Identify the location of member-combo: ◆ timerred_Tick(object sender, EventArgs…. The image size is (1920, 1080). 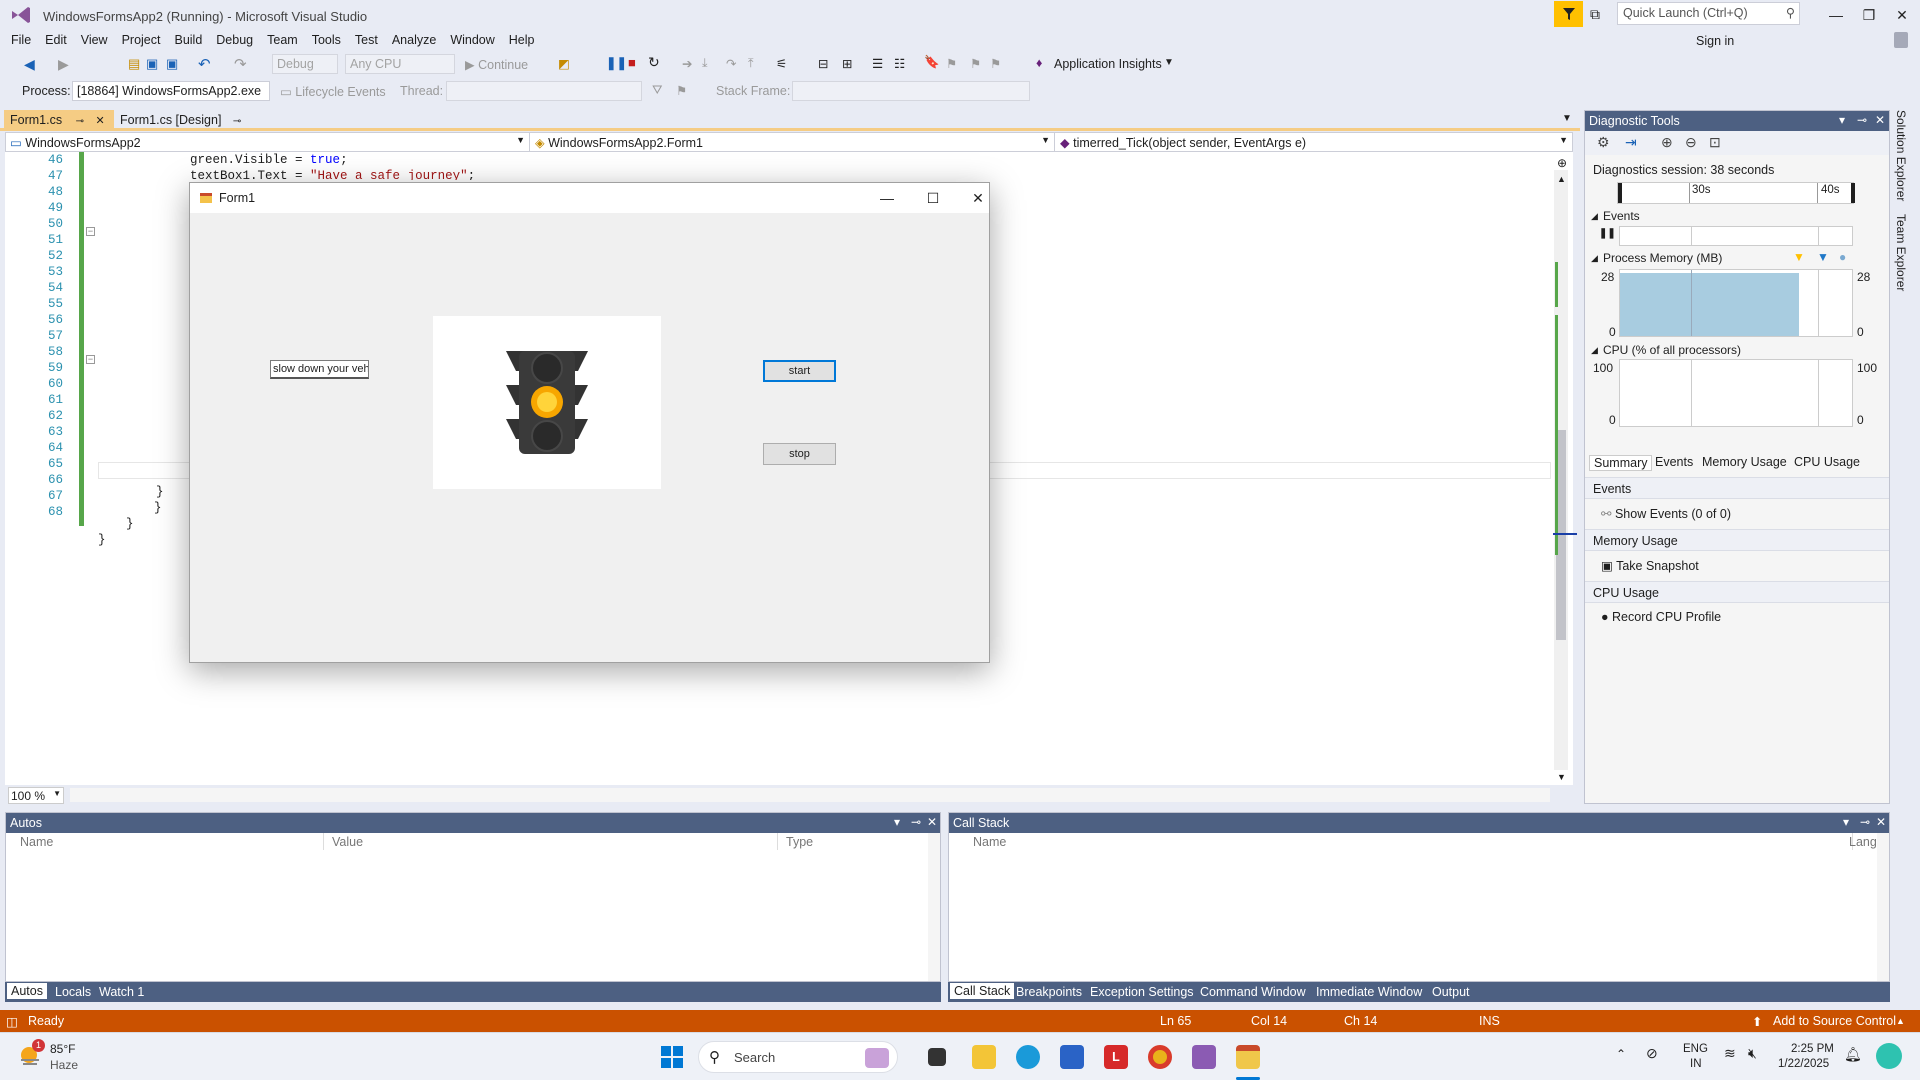
(1314, 142).